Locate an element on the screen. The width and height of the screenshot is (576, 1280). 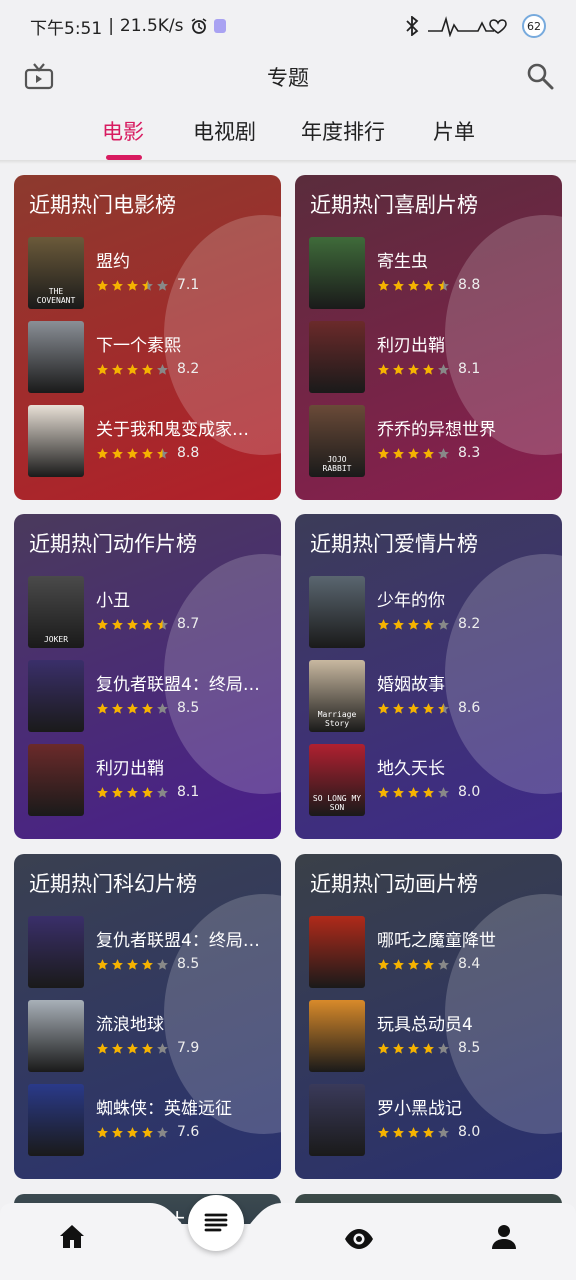
movie-poster: SO LONG MY SON is located at coordinates (337, 780).